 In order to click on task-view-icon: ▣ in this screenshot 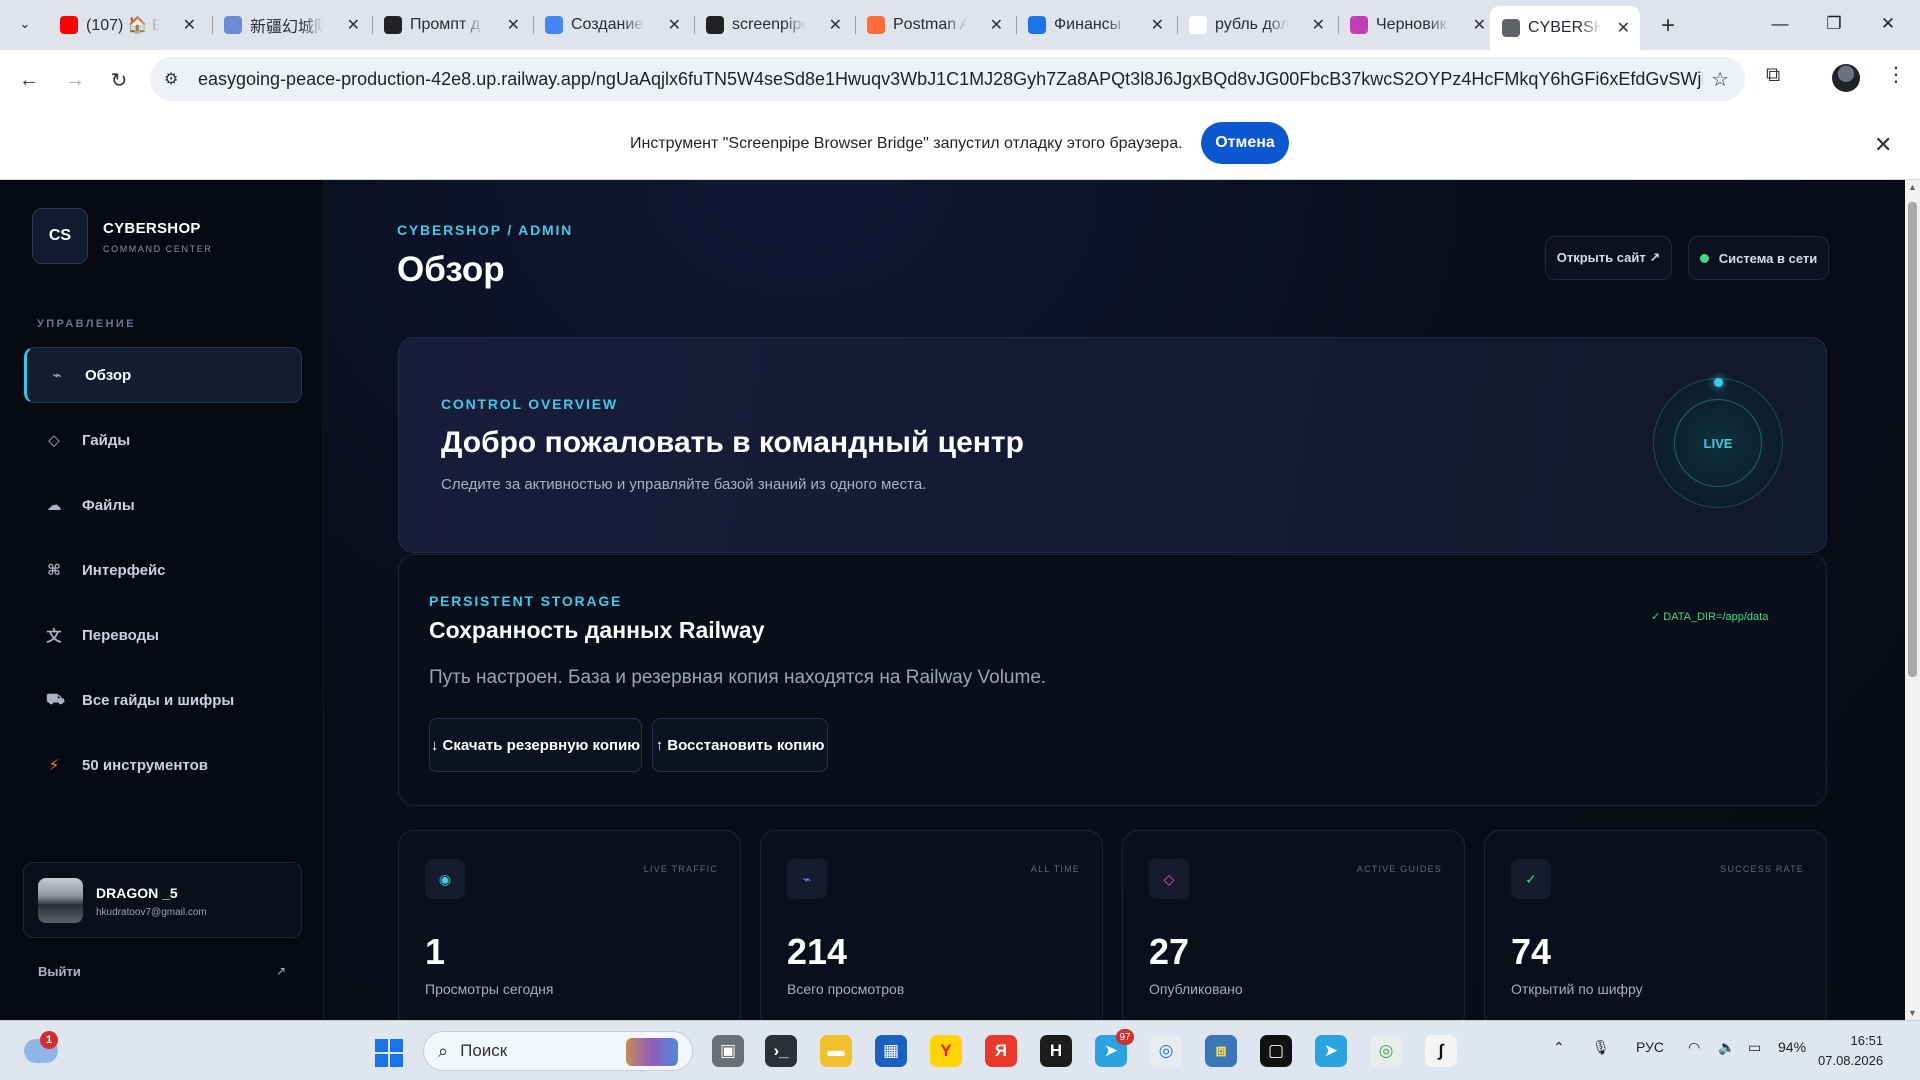, I will do `click(728, 1051)`.